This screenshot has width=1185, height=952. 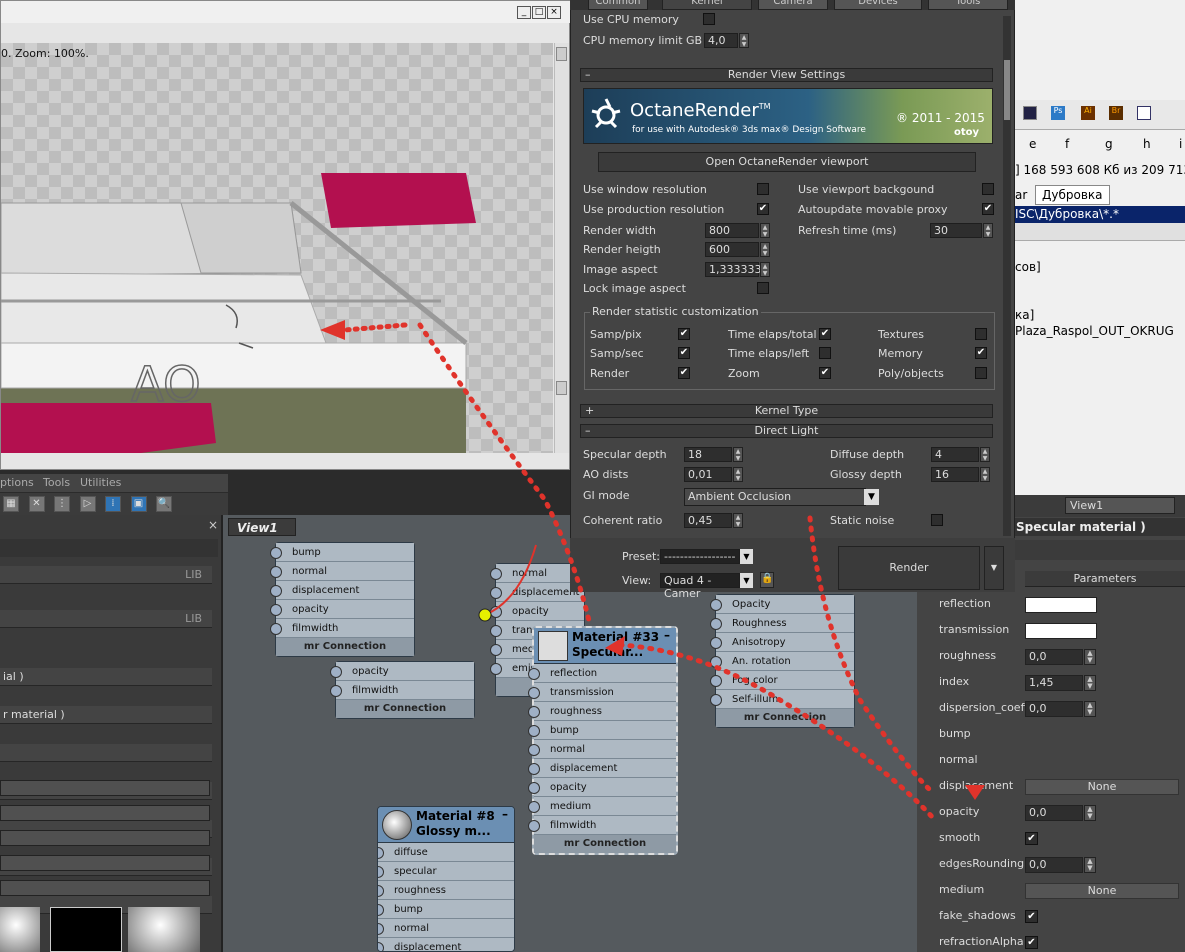 I want to click on scroll-down-arrow-icon, so click(x=561, y=388).